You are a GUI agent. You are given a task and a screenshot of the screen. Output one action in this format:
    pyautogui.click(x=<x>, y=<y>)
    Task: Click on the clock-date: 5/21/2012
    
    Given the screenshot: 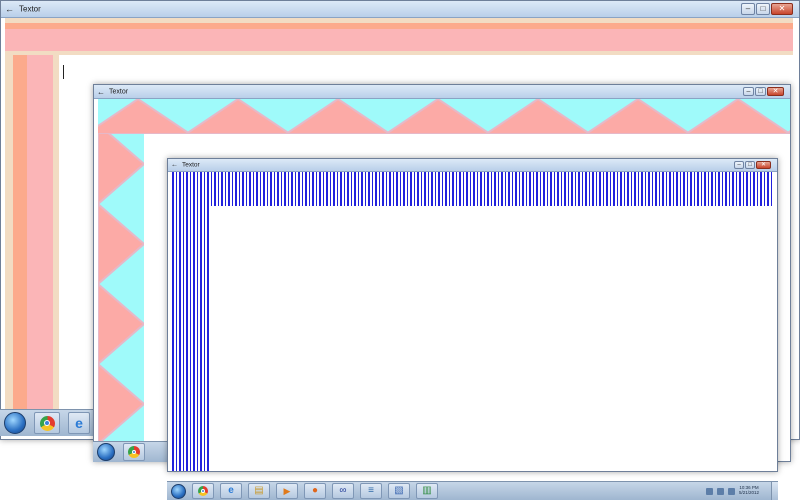 What is the action you would take?
    pyautogui.click(x=748, y=492)
    